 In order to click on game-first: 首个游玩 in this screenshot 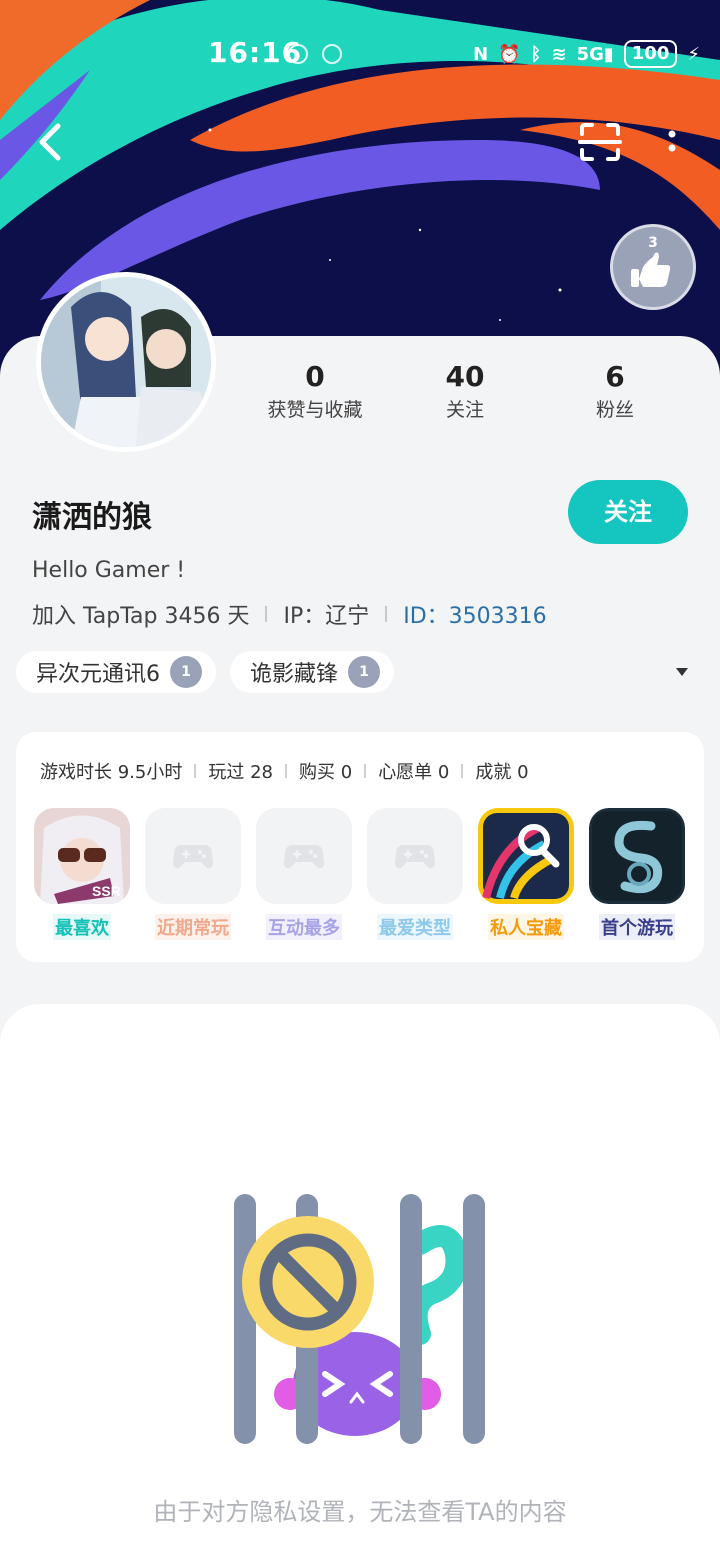, I will do `click(637, 874)`.